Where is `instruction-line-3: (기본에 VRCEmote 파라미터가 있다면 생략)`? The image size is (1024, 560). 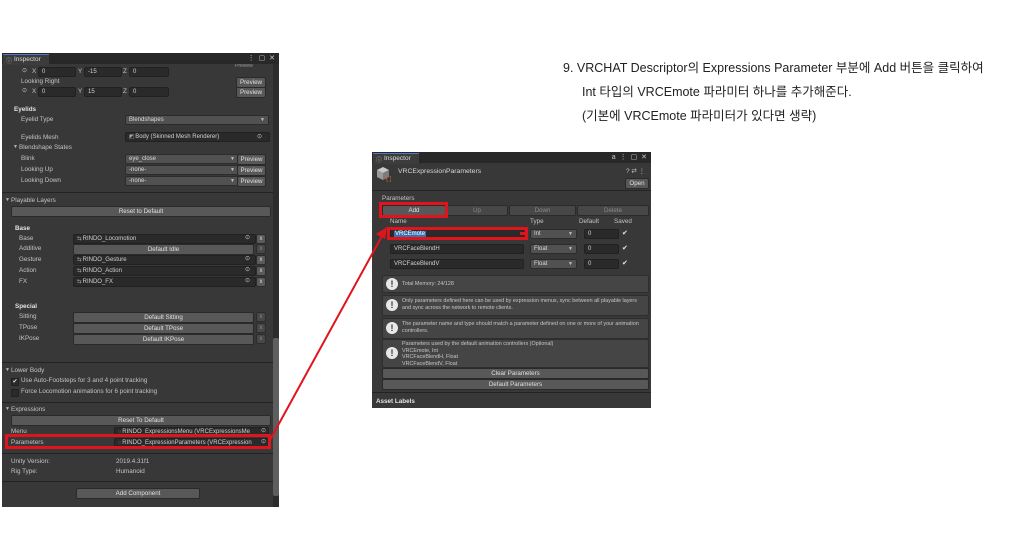
instruction-line-3: (기본에 VRCEmote 파라미터가 있다면 생략) is located at coordinates (699, 116).